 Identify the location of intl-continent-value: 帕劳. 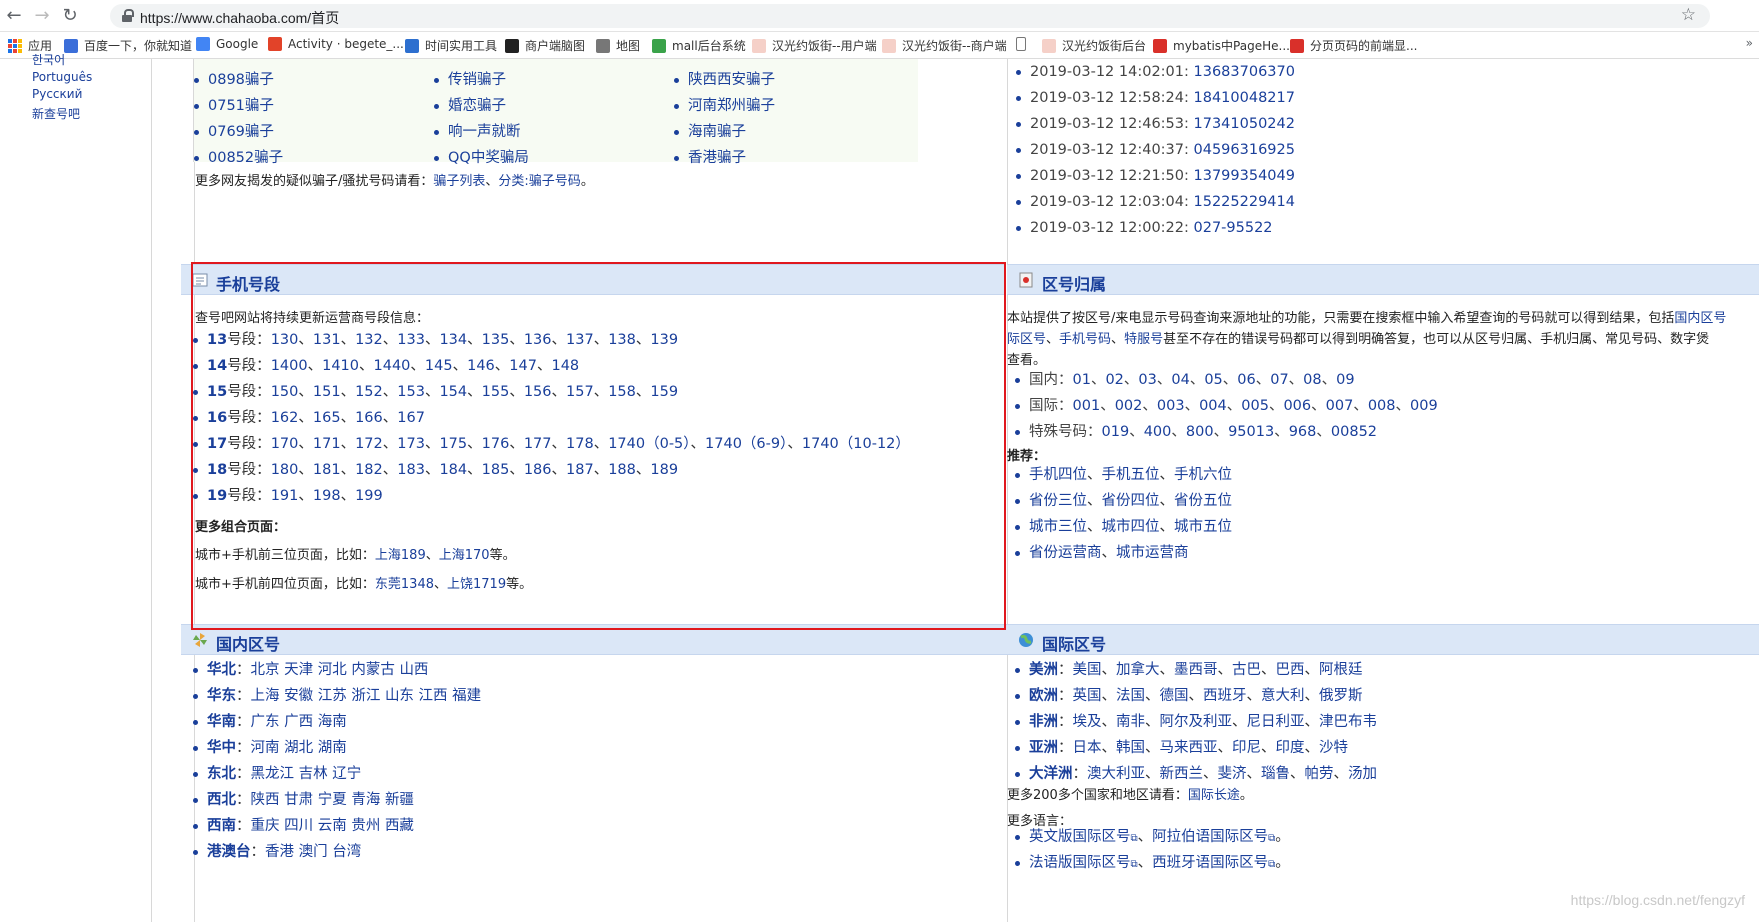
(1319, 774).